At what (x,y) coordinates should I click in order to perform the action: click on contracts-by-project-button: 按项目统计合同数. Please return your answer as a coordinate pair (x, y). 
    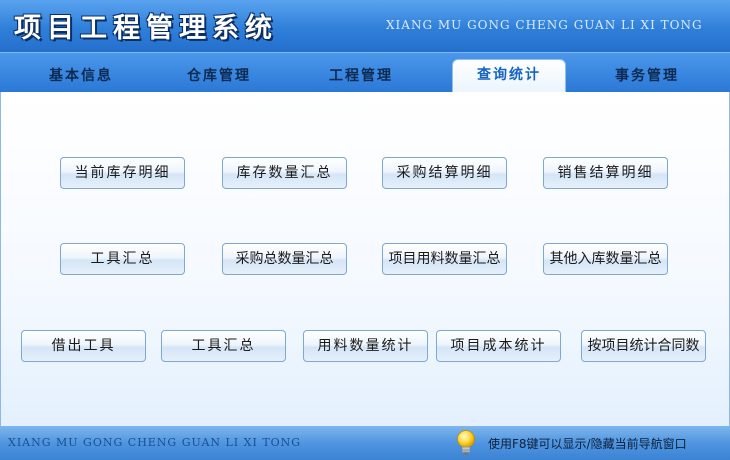
    Looking at the image, I should click on (643, 346).